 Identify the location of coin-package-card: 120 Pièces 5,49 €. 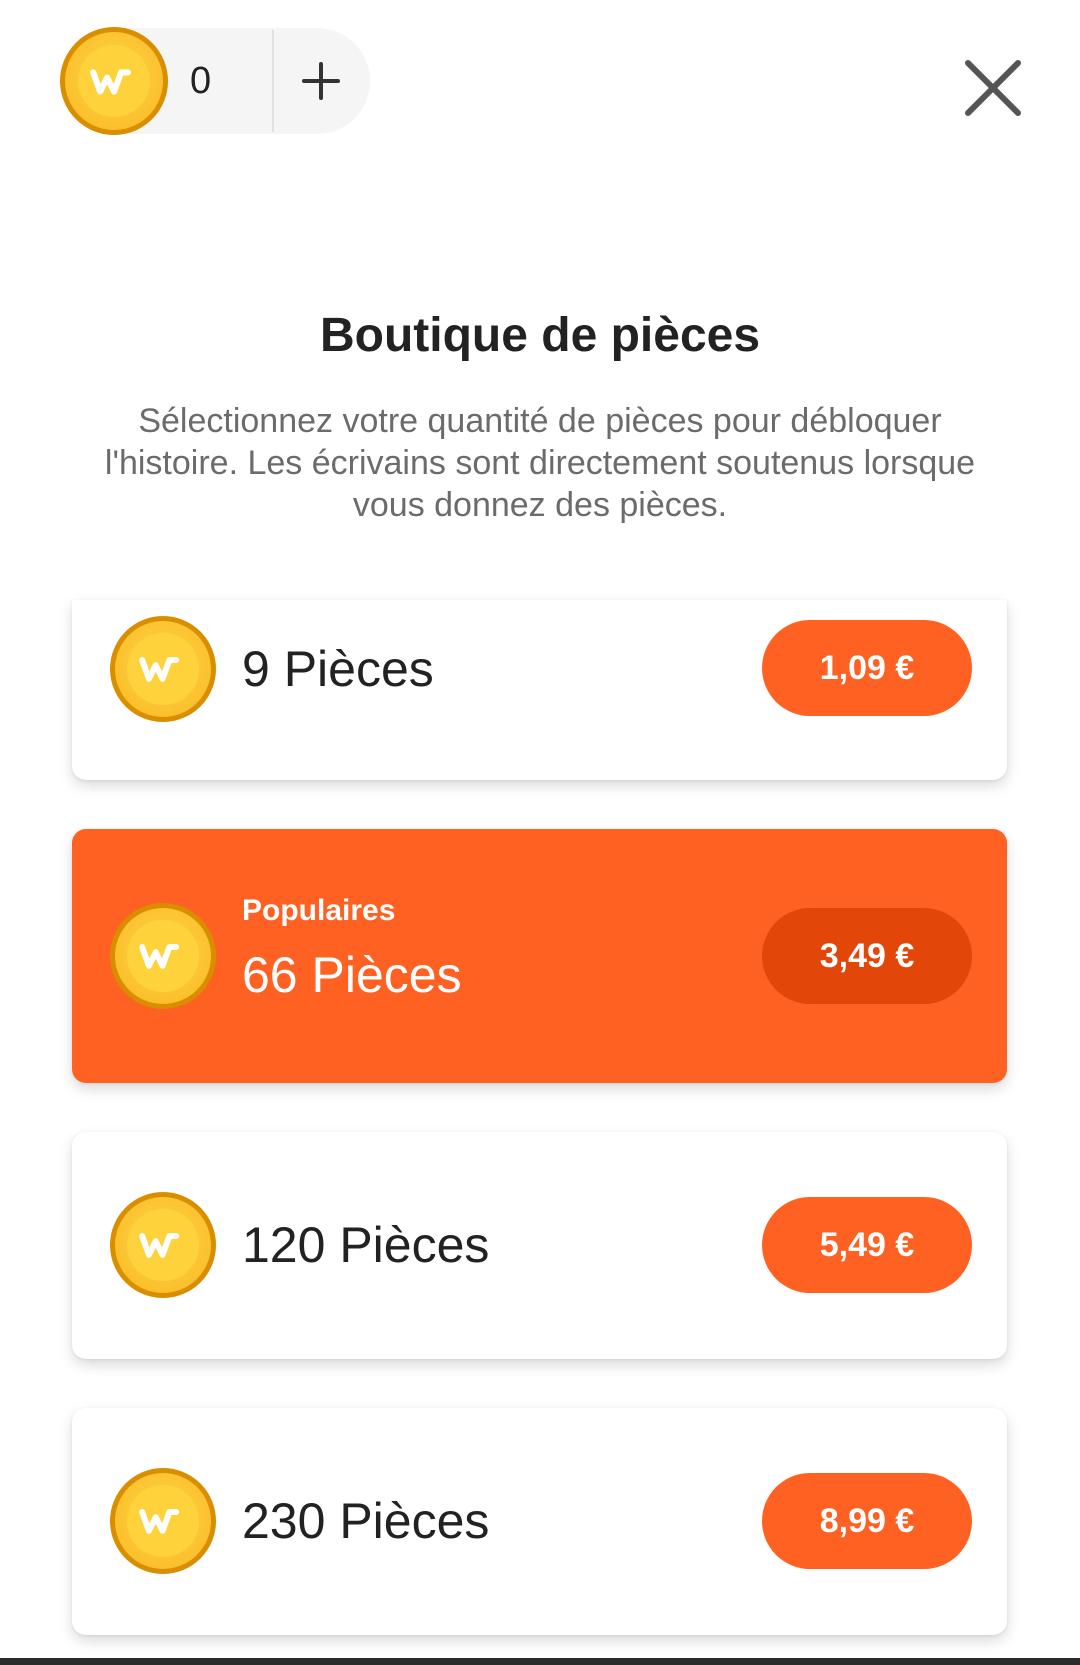
(539, 1245).